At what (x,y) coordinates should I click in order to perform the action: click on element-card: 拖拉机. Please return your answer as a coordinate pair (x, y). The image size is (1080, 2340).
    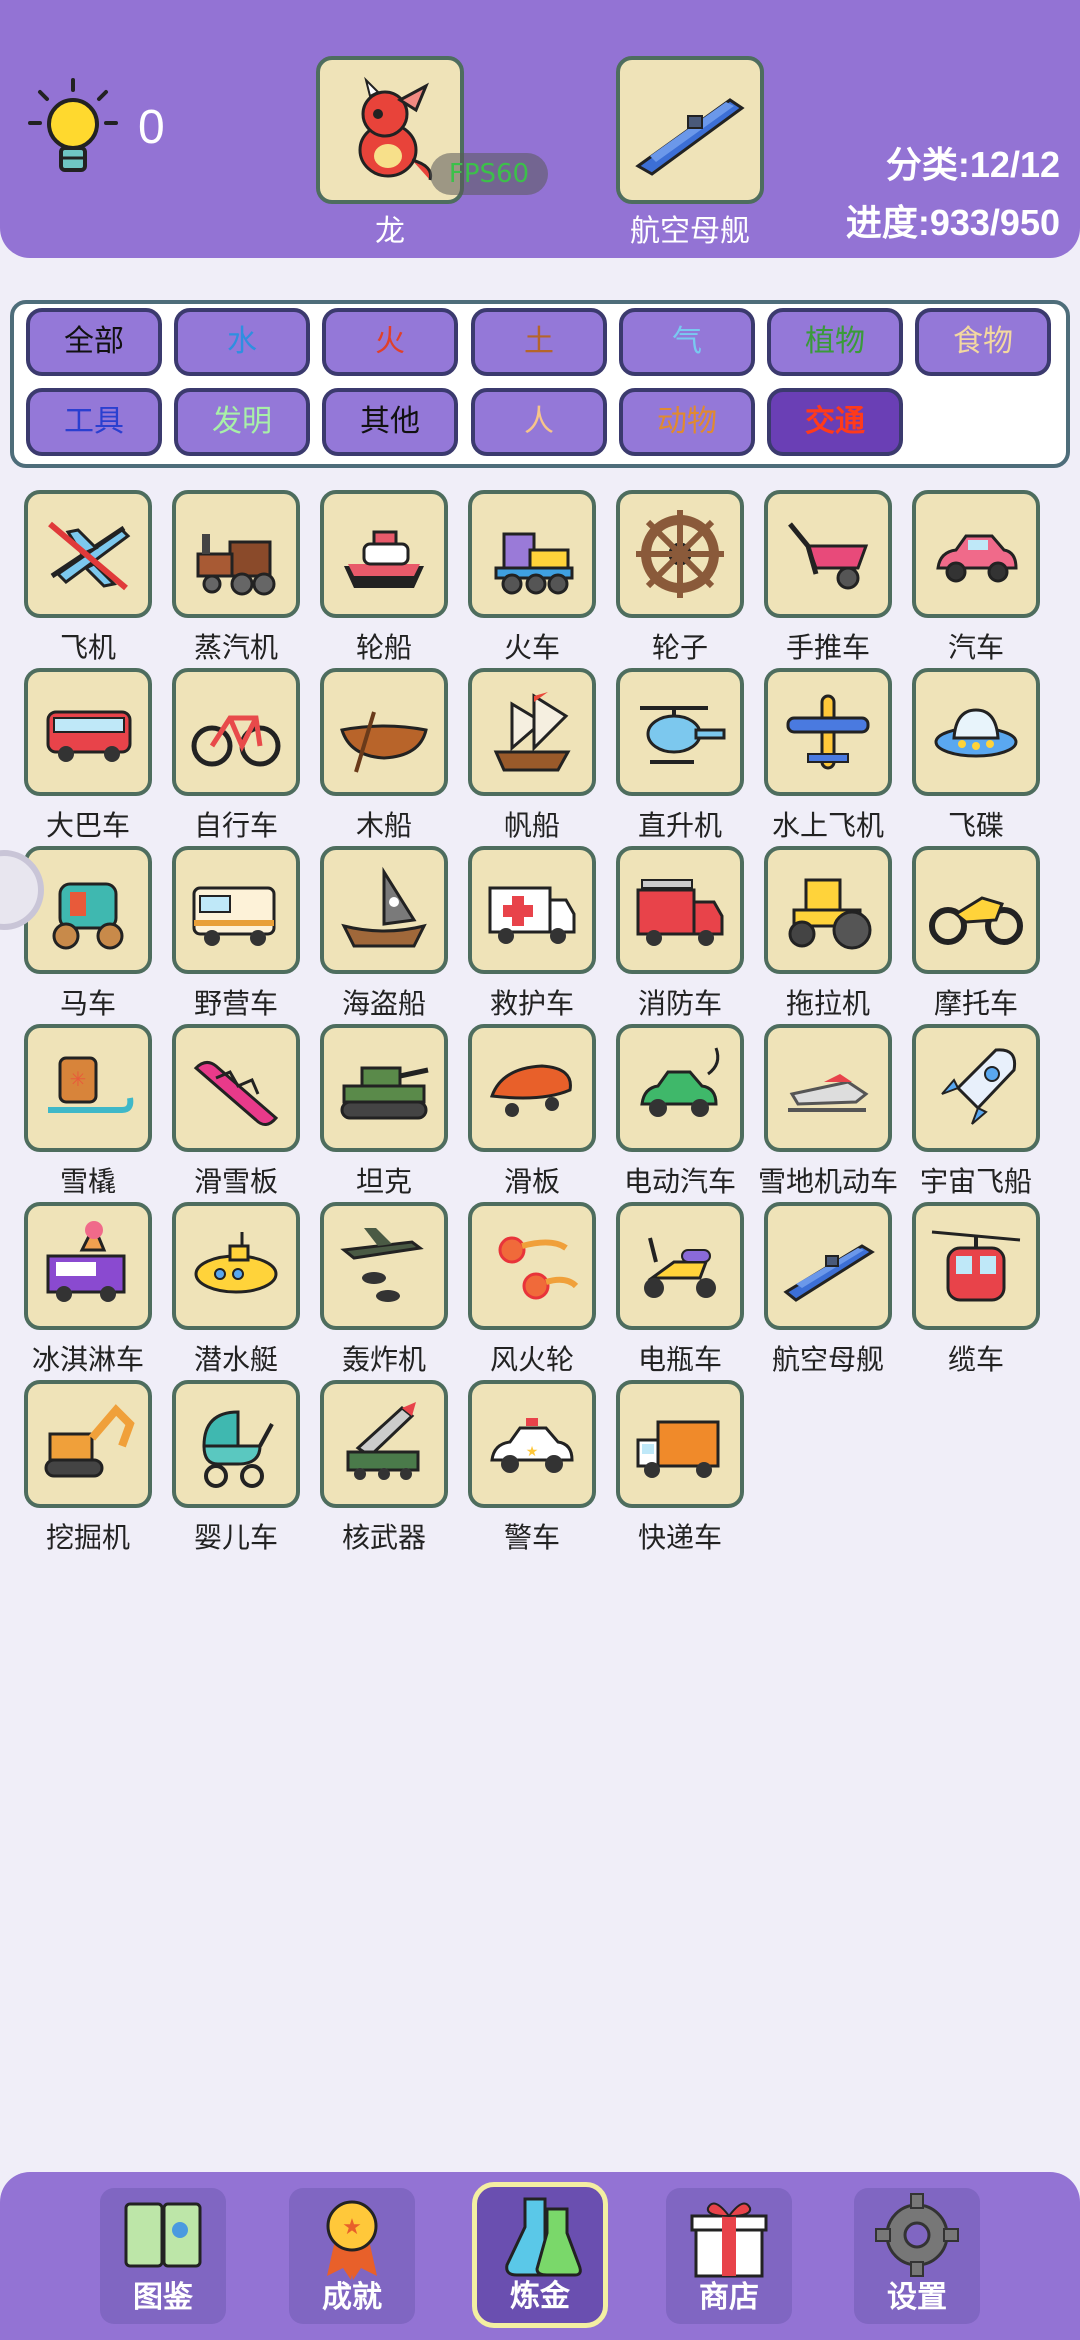
    Looking at the image, I should click on (839, 933).